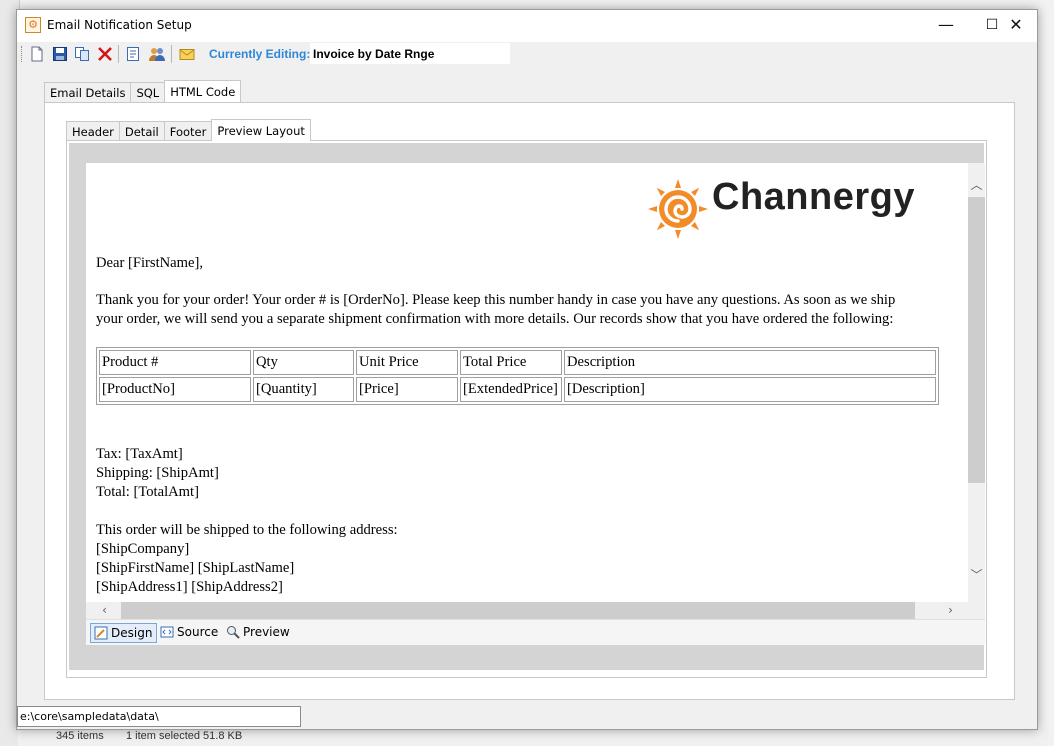 The height and width of the screenshot is (746, 1054). I want to click on design-mode-label: Design, so click(132, 633).